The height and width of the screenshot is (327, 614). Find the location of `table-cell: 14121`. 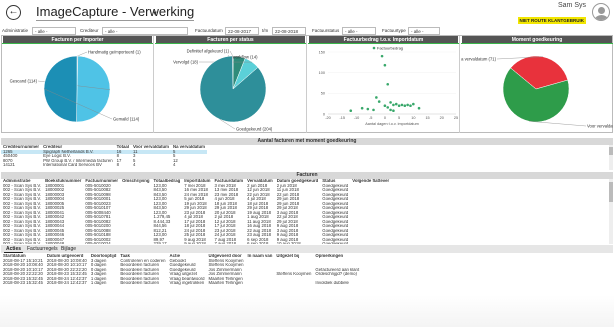

table-cell: 14121 is located at coordinates (9, 165).